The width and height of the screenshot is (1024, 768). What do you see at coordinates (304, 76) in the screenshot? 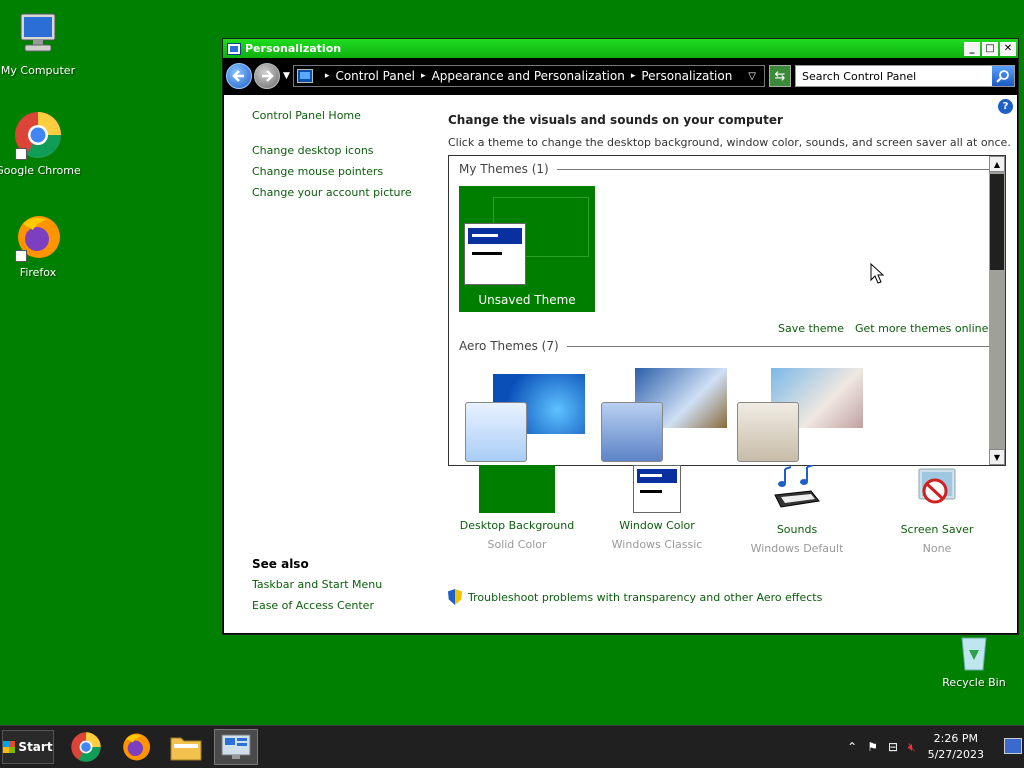
I see `control-panel-icon` at bounding box center [304, 76].